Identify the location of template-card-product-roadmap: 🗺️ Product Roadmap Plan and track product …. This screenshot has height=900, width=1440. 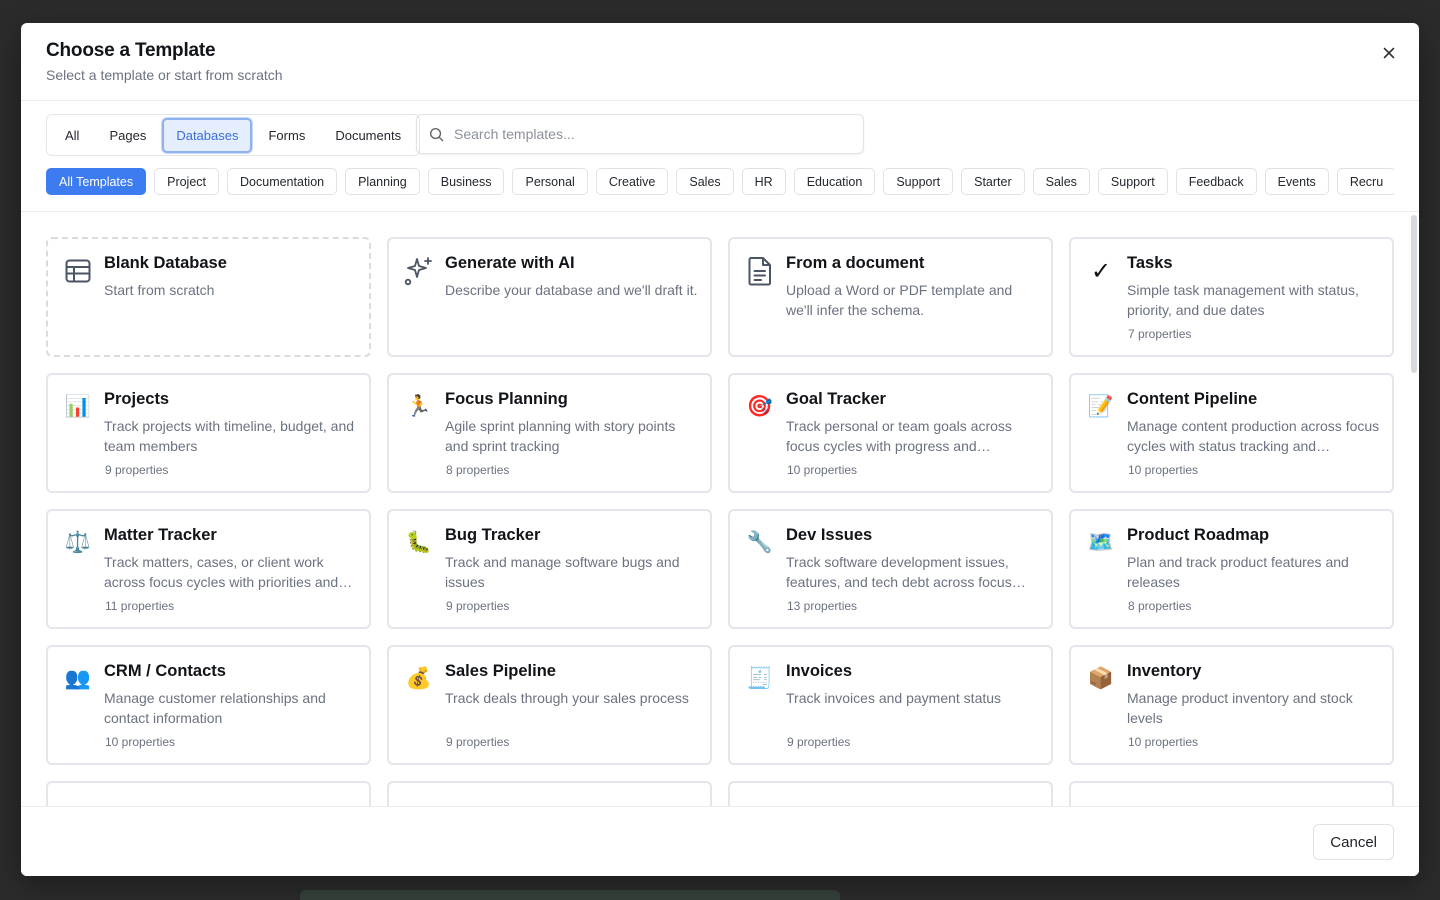
(1231, 569).